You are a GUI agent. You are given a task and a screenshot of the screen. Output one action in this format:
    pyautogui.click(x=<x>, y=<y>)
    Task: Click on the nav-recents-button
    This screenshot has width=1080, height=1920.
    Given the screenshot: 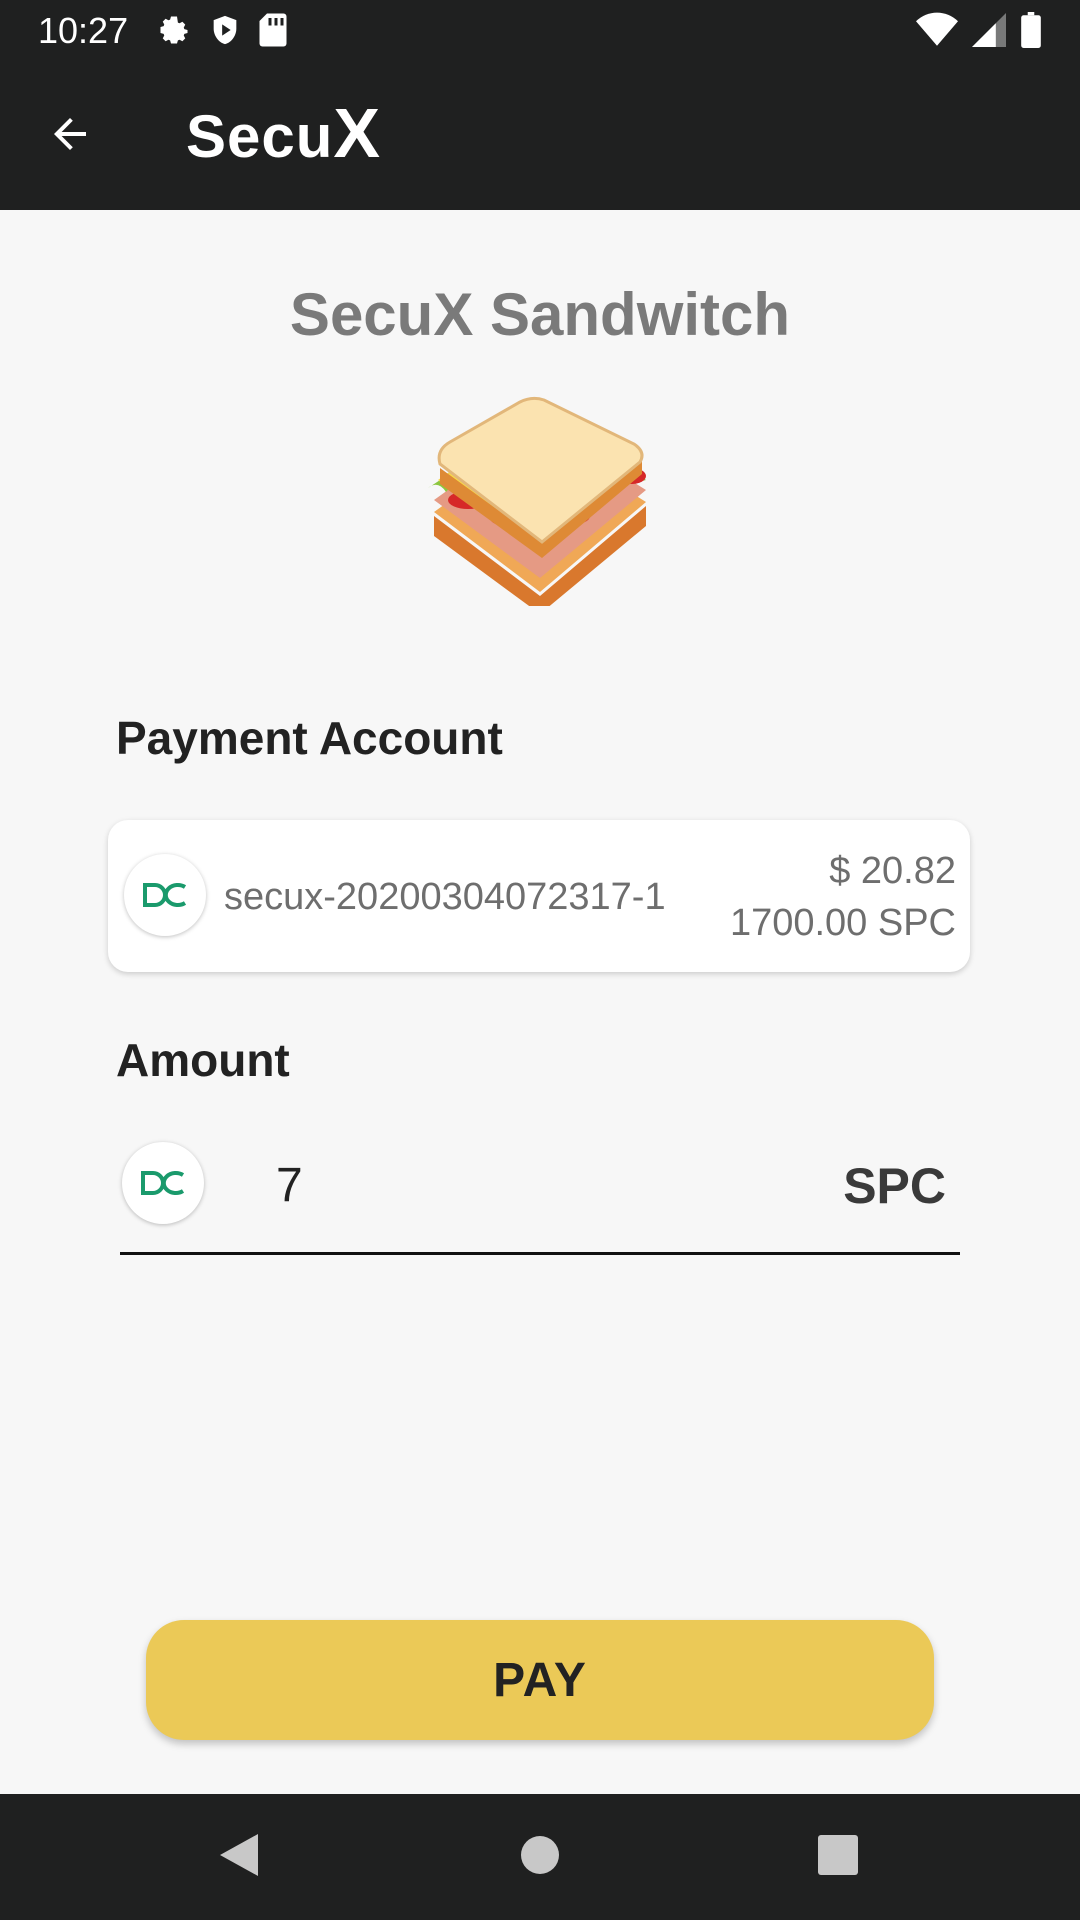 What is the action you would take?
    pyautogui.click(x=838, y=1857)
    